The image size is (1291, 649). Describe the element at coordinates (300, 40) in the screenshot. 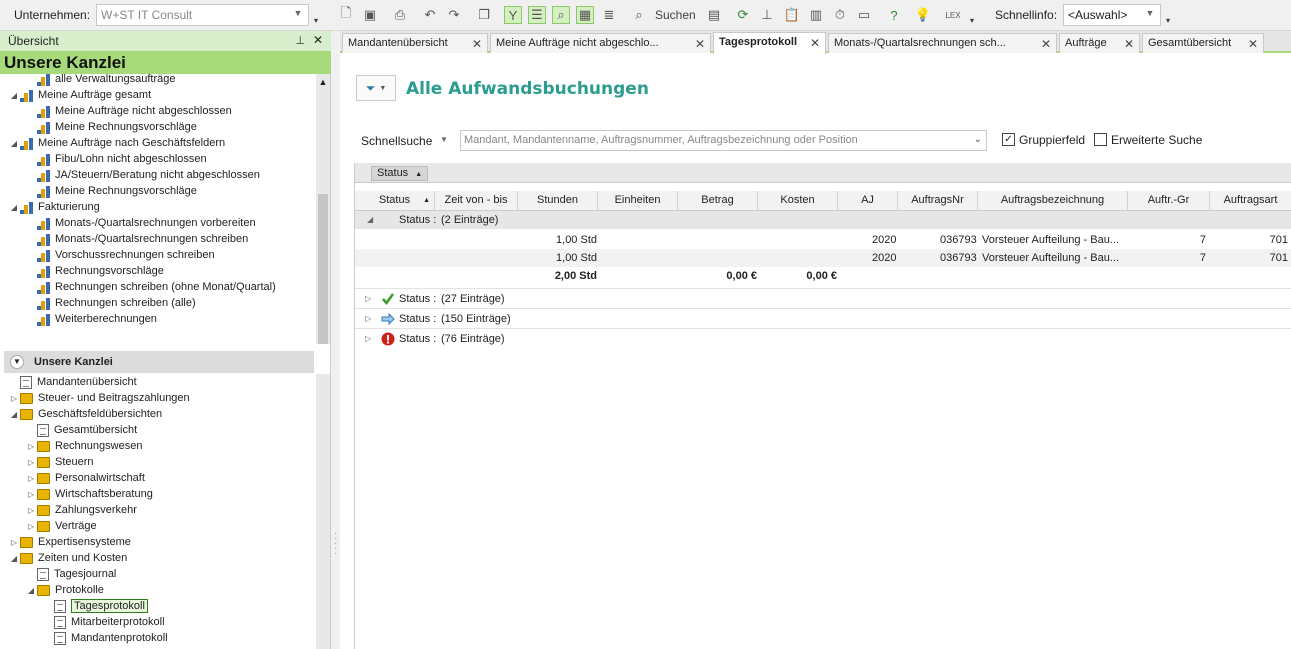

I see `pin-icon: ⊥` at that location.